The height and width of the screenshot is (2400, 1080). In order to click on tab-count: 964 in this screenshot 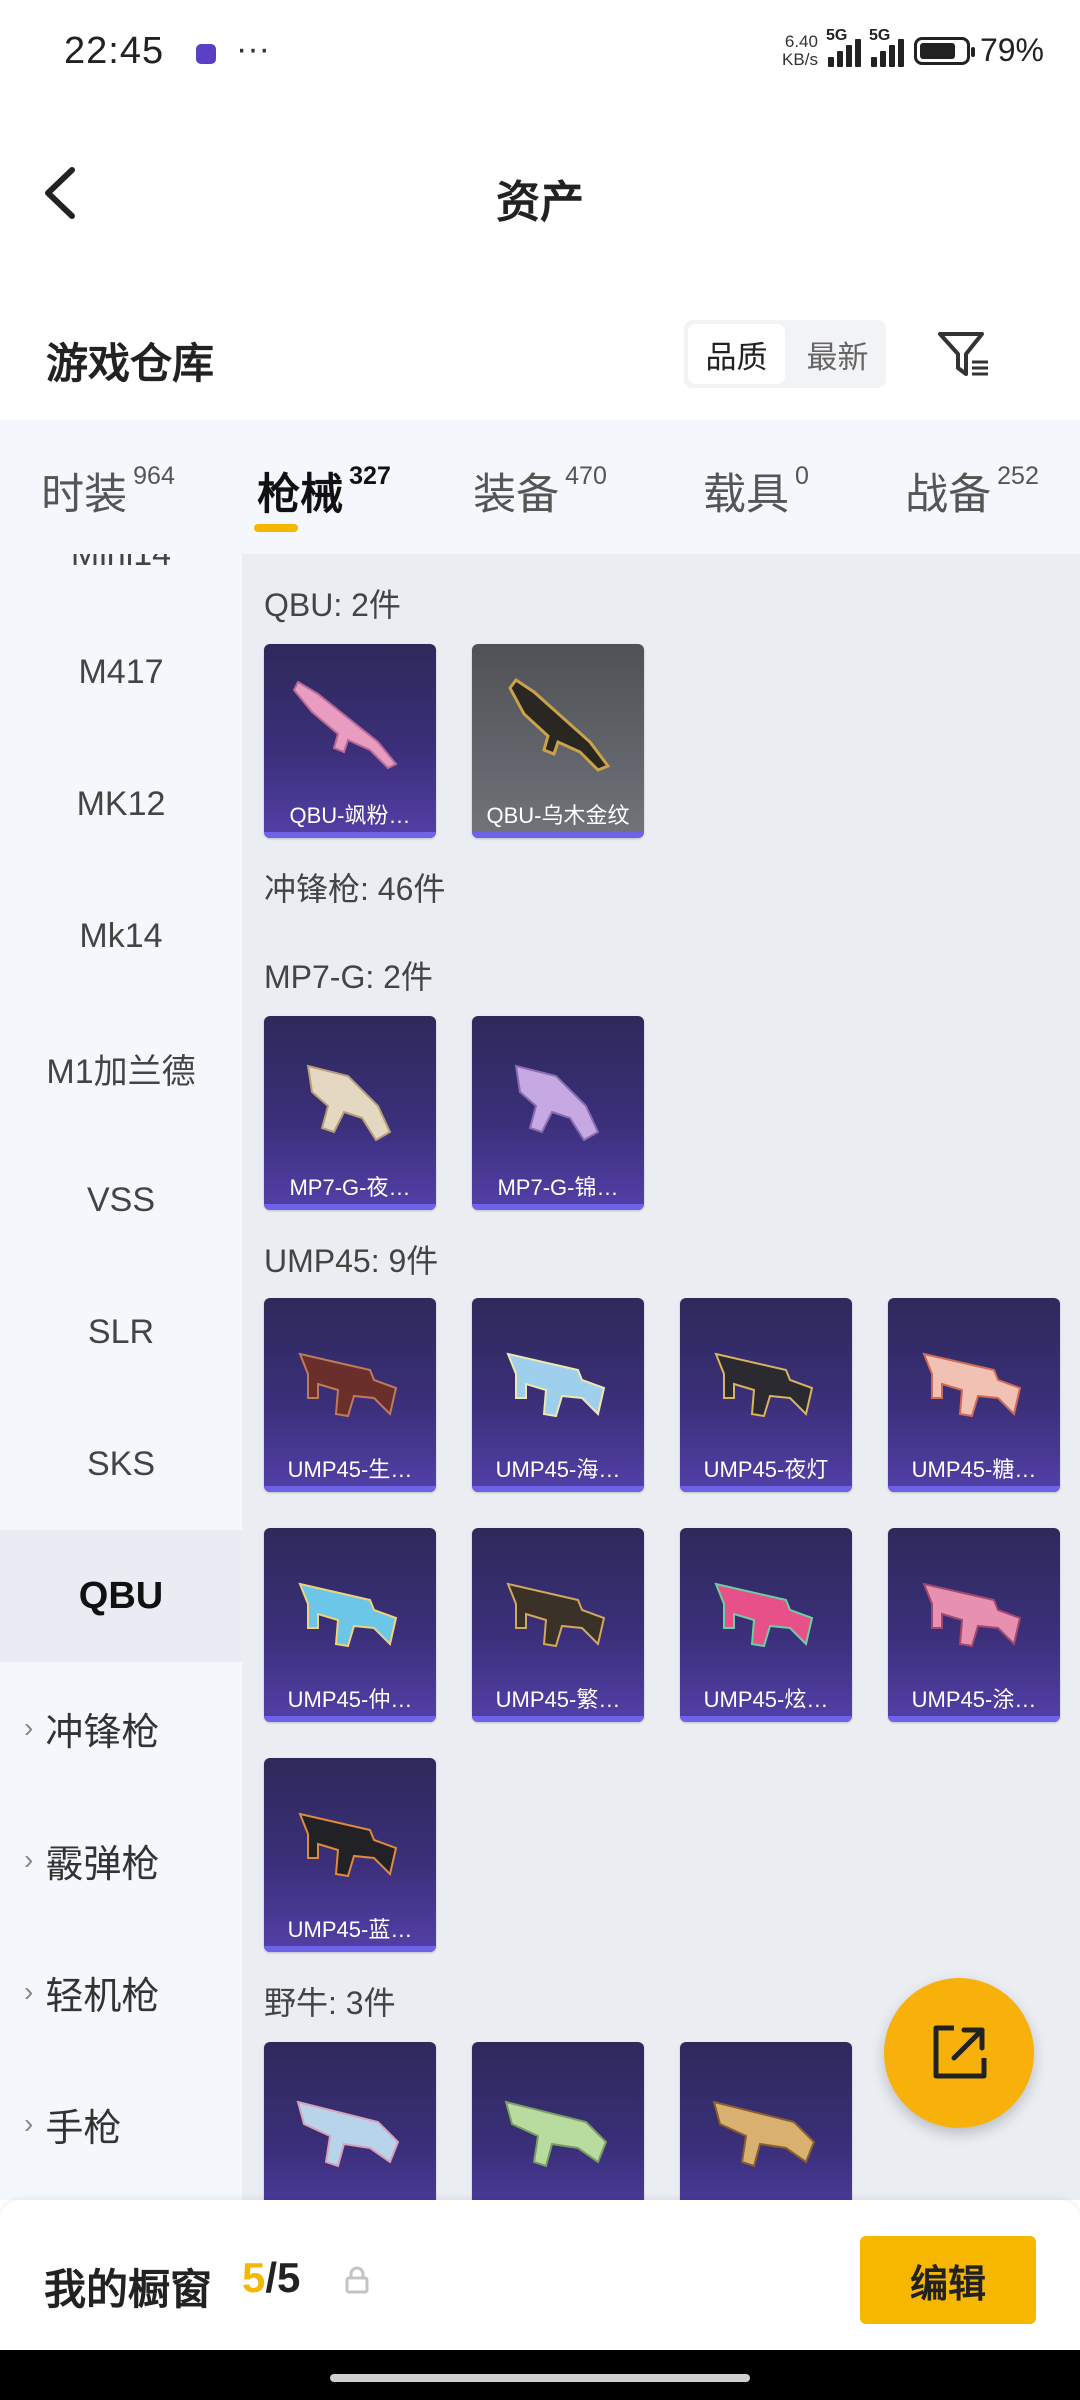, I will do `click(154, 476)`.